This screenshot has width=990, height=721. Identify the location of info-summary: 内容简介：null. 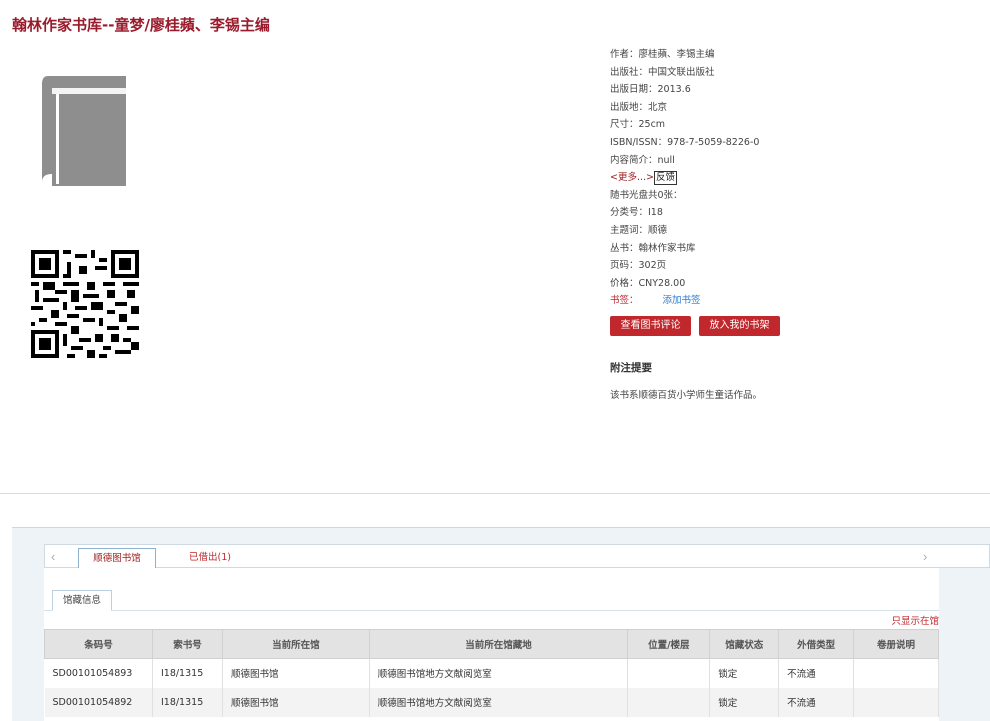
(642, 160).